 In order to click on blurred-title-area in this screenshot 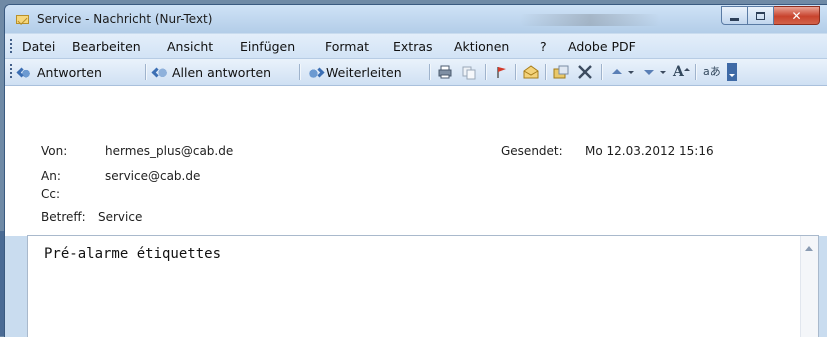, I will do `click(590, 20)`.